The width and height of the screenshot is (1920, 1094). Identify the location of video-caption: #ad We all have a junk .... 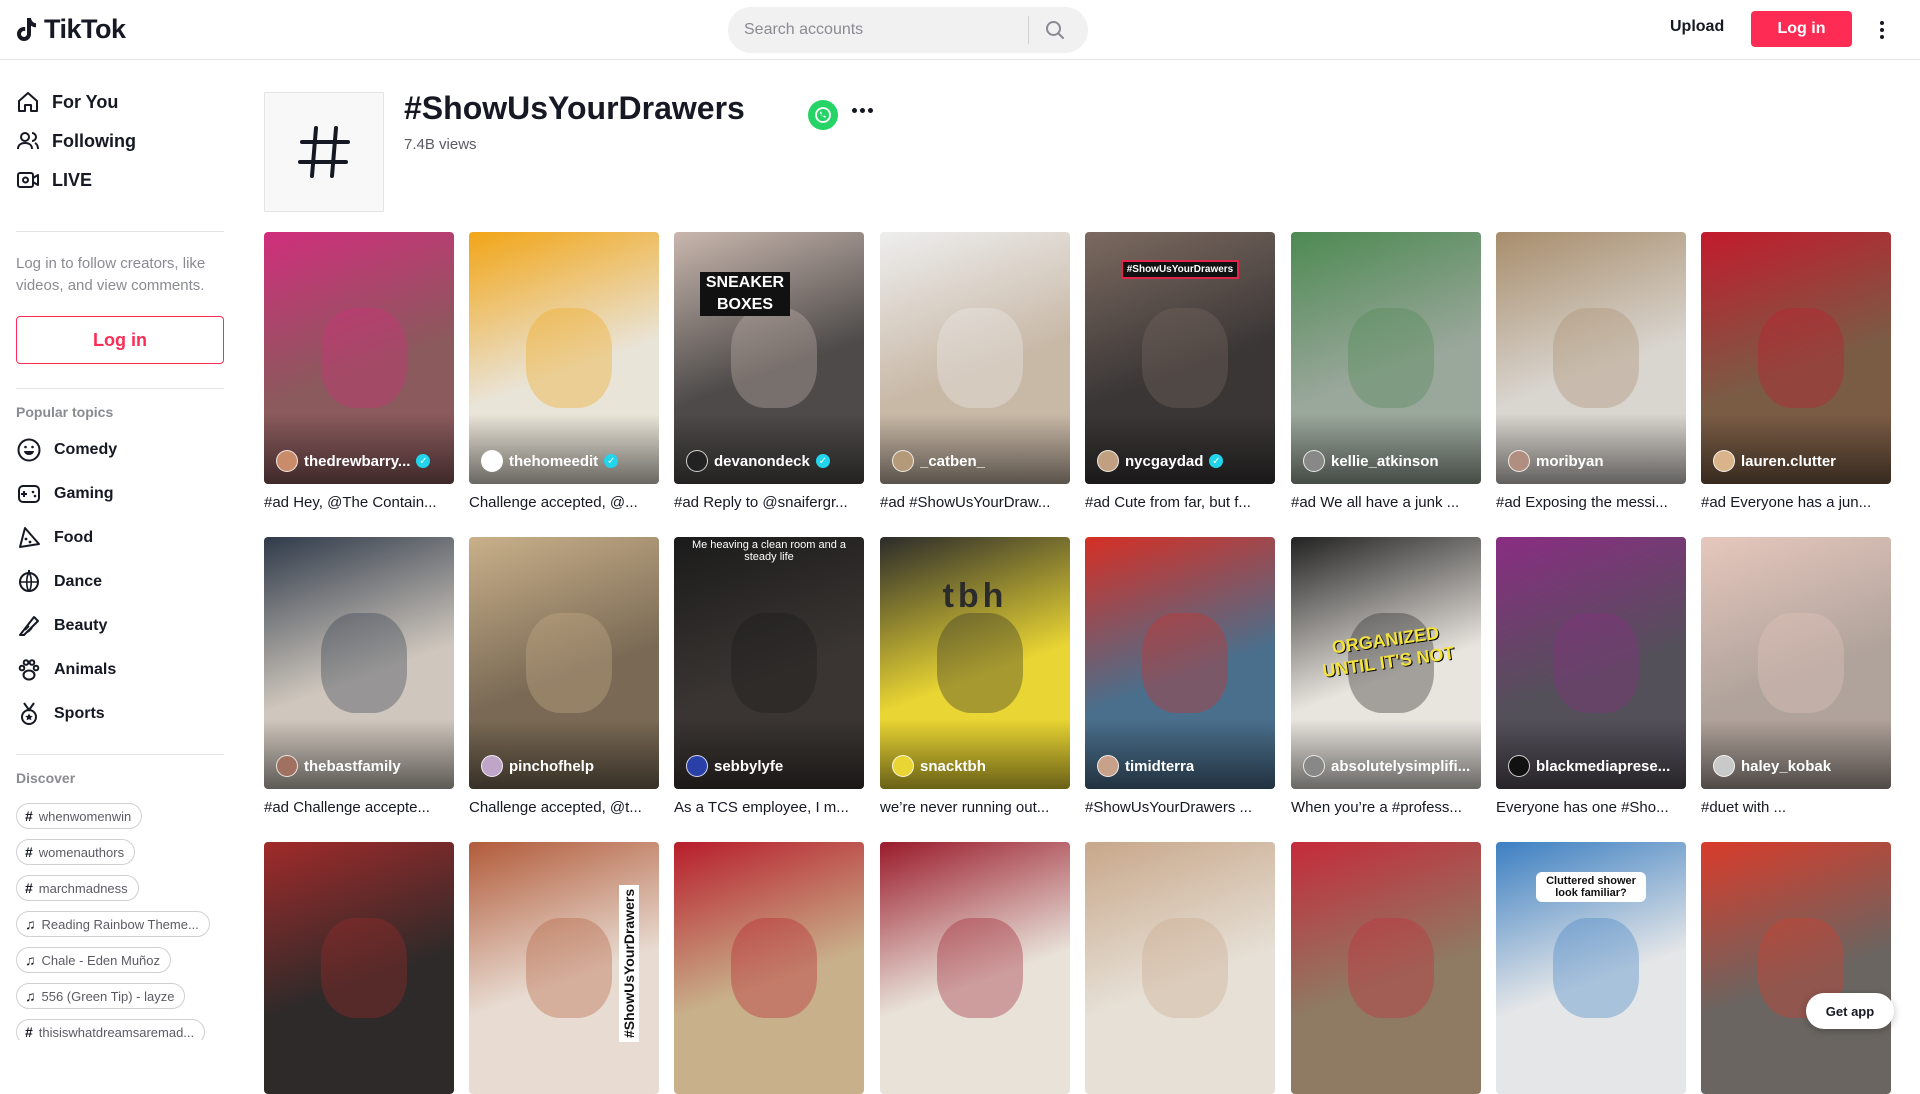
(1386, 502).